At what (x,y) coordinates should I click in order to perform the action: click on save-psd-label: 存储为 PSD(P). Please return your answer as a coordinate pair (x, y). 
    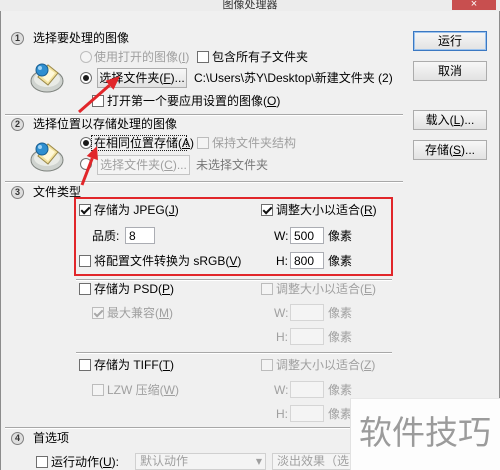
    Looking at the image, I should click on (134, 289).